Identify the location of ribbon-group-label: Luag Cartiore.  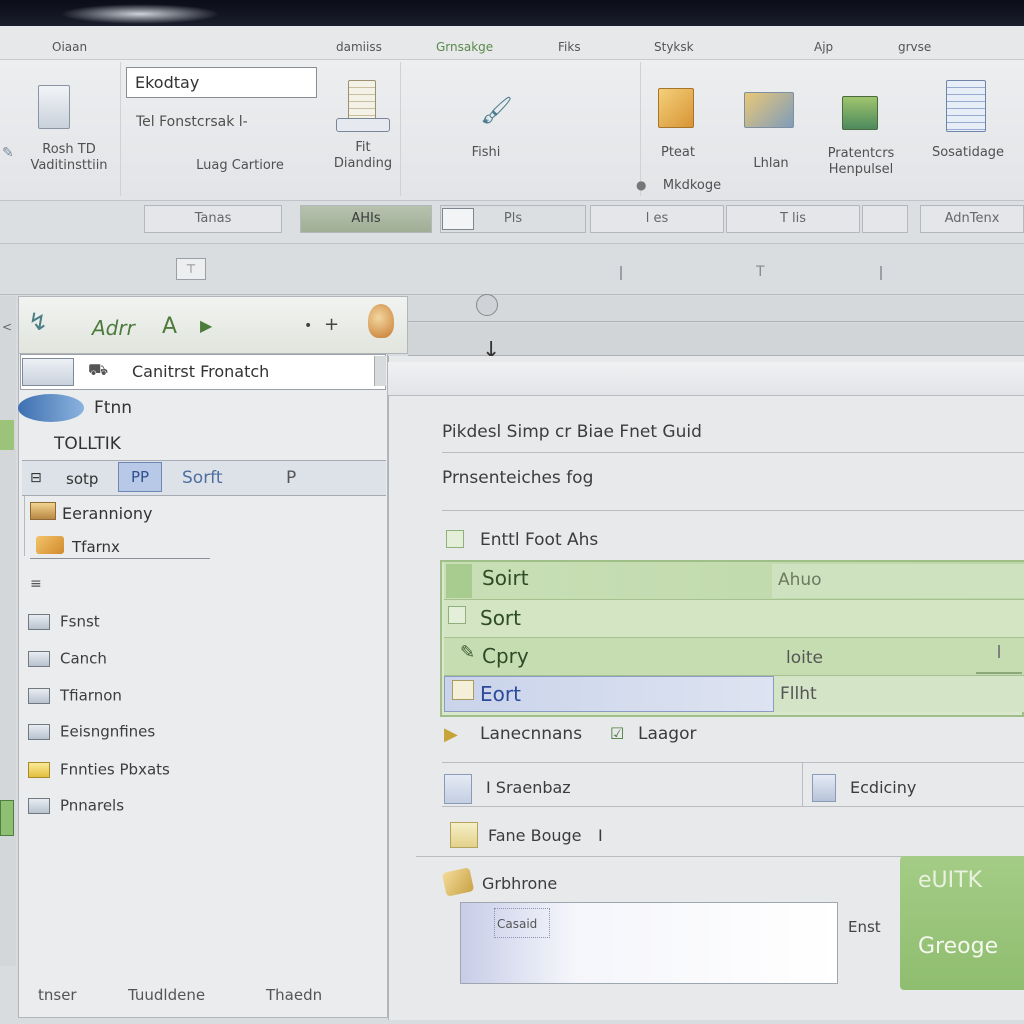
(240, 165).